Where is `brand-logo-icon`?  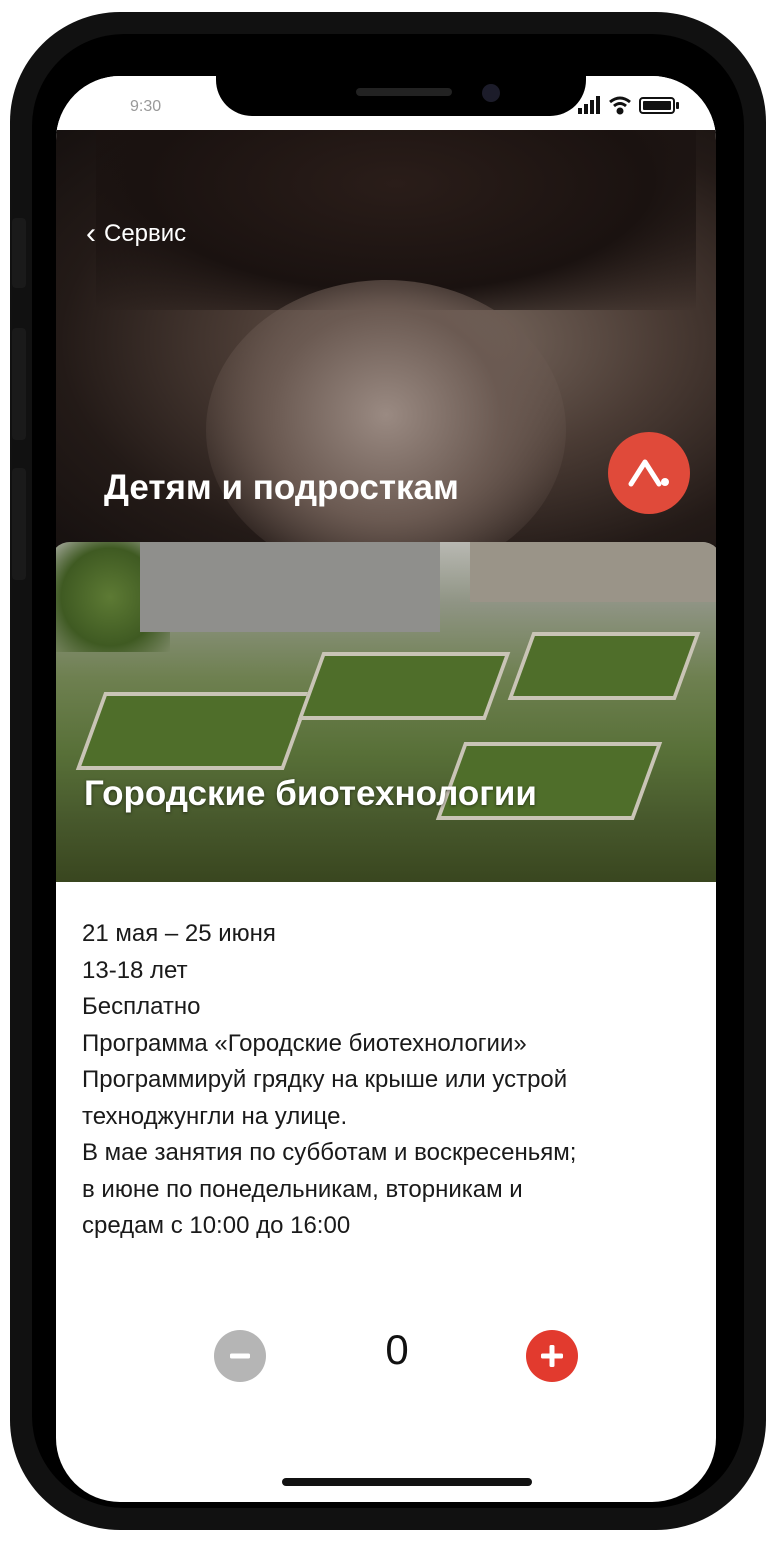 brand-logo-icon is located at coordinates (649, 473).